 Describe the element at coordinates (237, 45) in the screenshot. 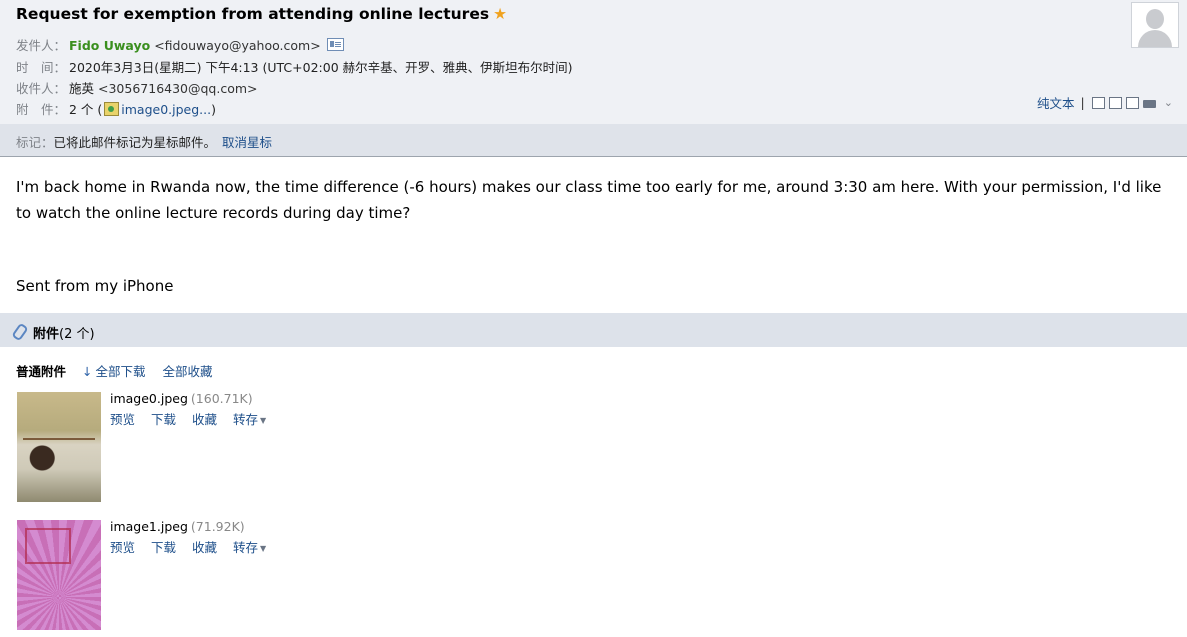

I see `sender-address: <fidouwayo@yahoo.com>` at that location.